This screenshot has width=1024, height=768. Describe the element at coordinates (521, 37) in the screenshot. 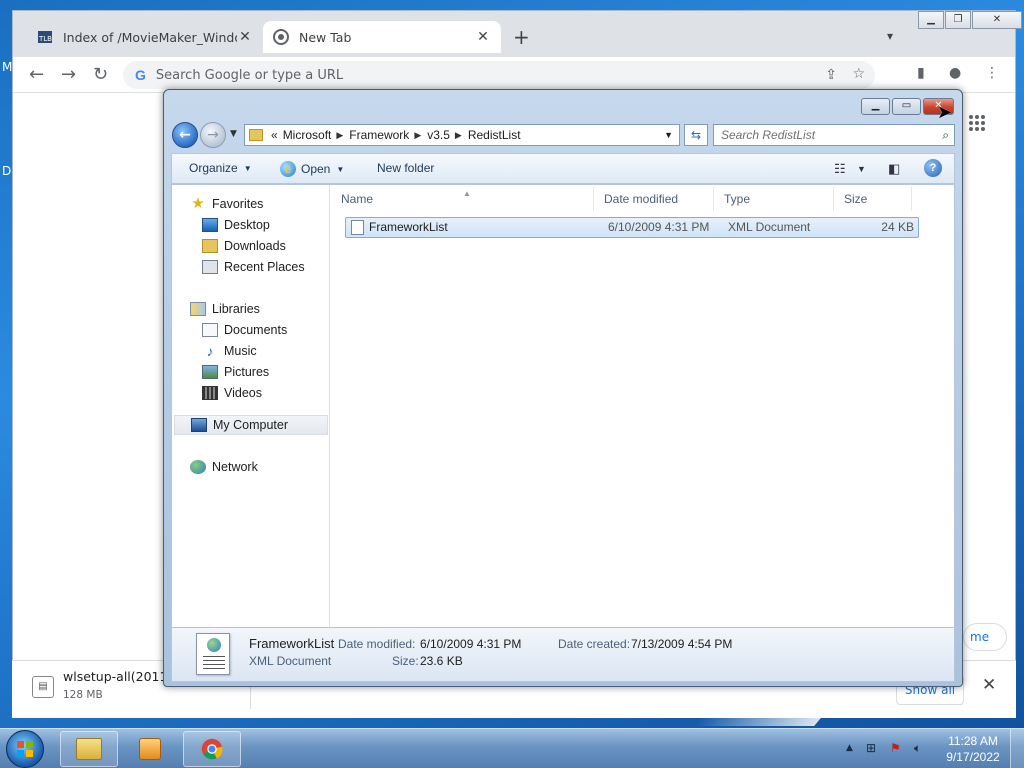

I see `new-tab-plus-icon: +` at that location.